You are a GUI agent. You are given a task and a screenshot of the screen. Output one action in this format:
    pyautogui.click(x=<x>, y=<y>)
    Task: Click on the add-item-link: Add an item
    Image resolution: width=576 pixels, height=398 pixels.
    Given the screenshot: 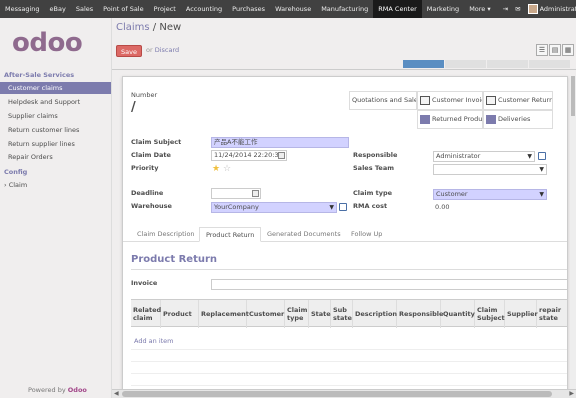 What is the action you would take?
    pyautogui.click(x=154, y=341)
    